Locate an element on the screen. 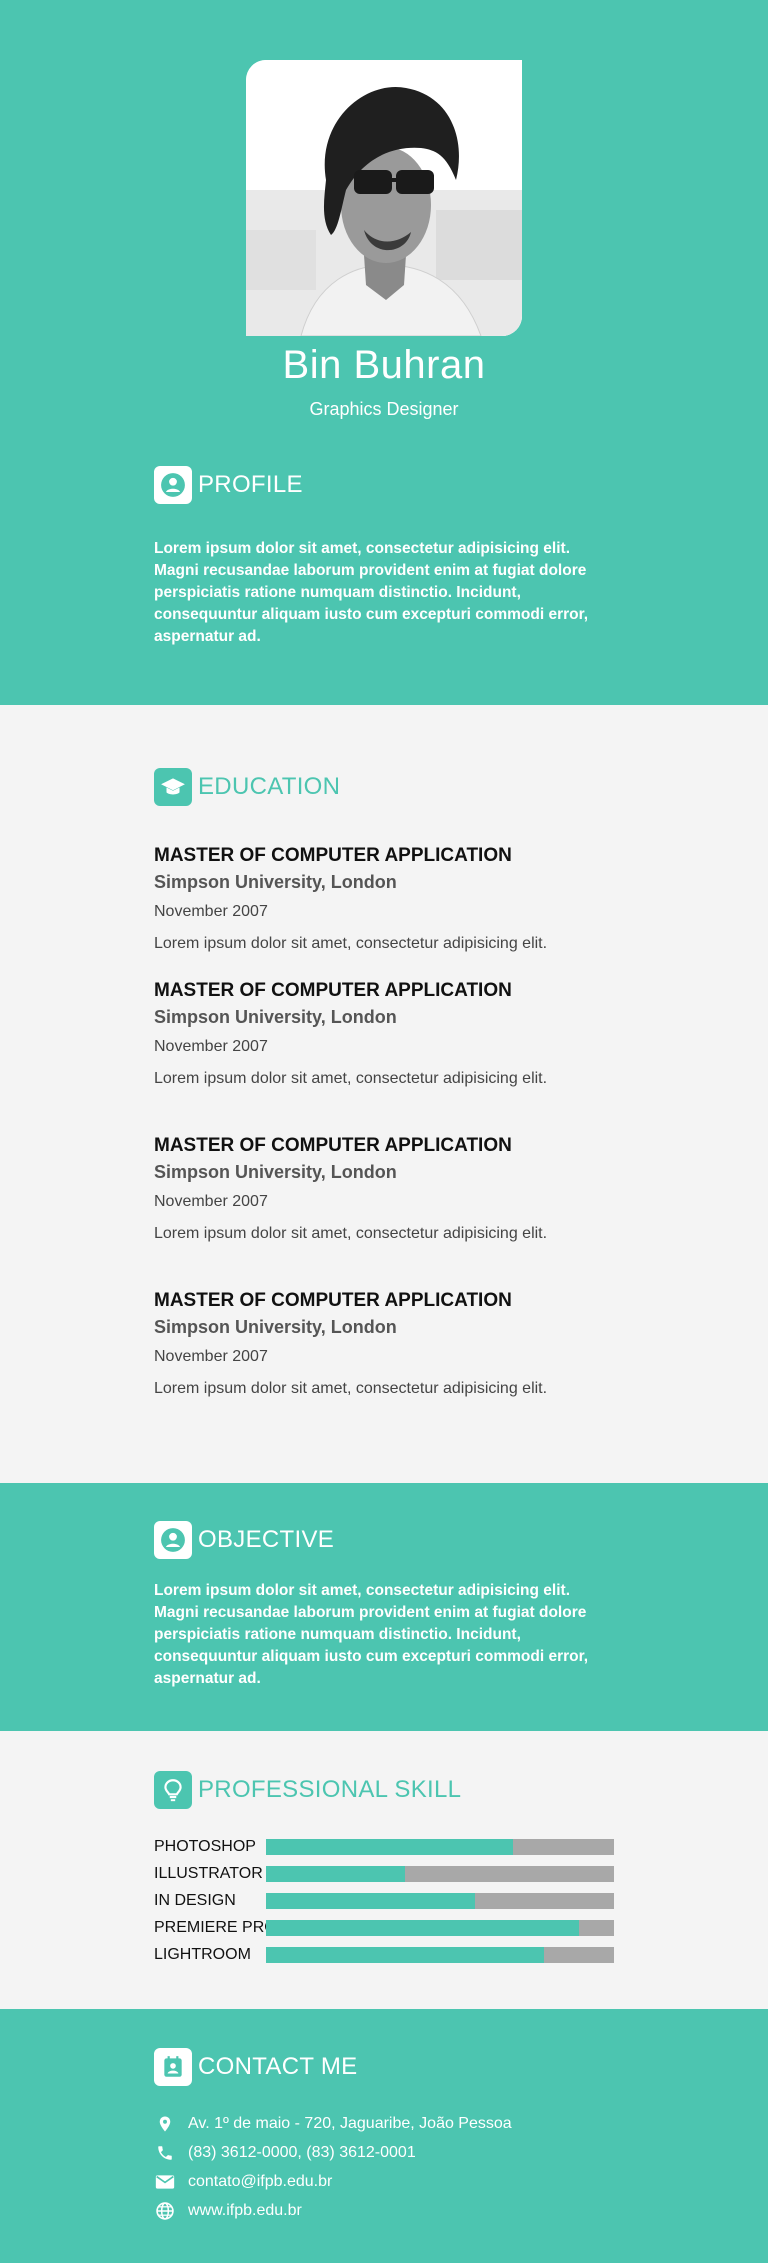  skill-label: PHOTOSHOP is located at coordinates (205, 1846).